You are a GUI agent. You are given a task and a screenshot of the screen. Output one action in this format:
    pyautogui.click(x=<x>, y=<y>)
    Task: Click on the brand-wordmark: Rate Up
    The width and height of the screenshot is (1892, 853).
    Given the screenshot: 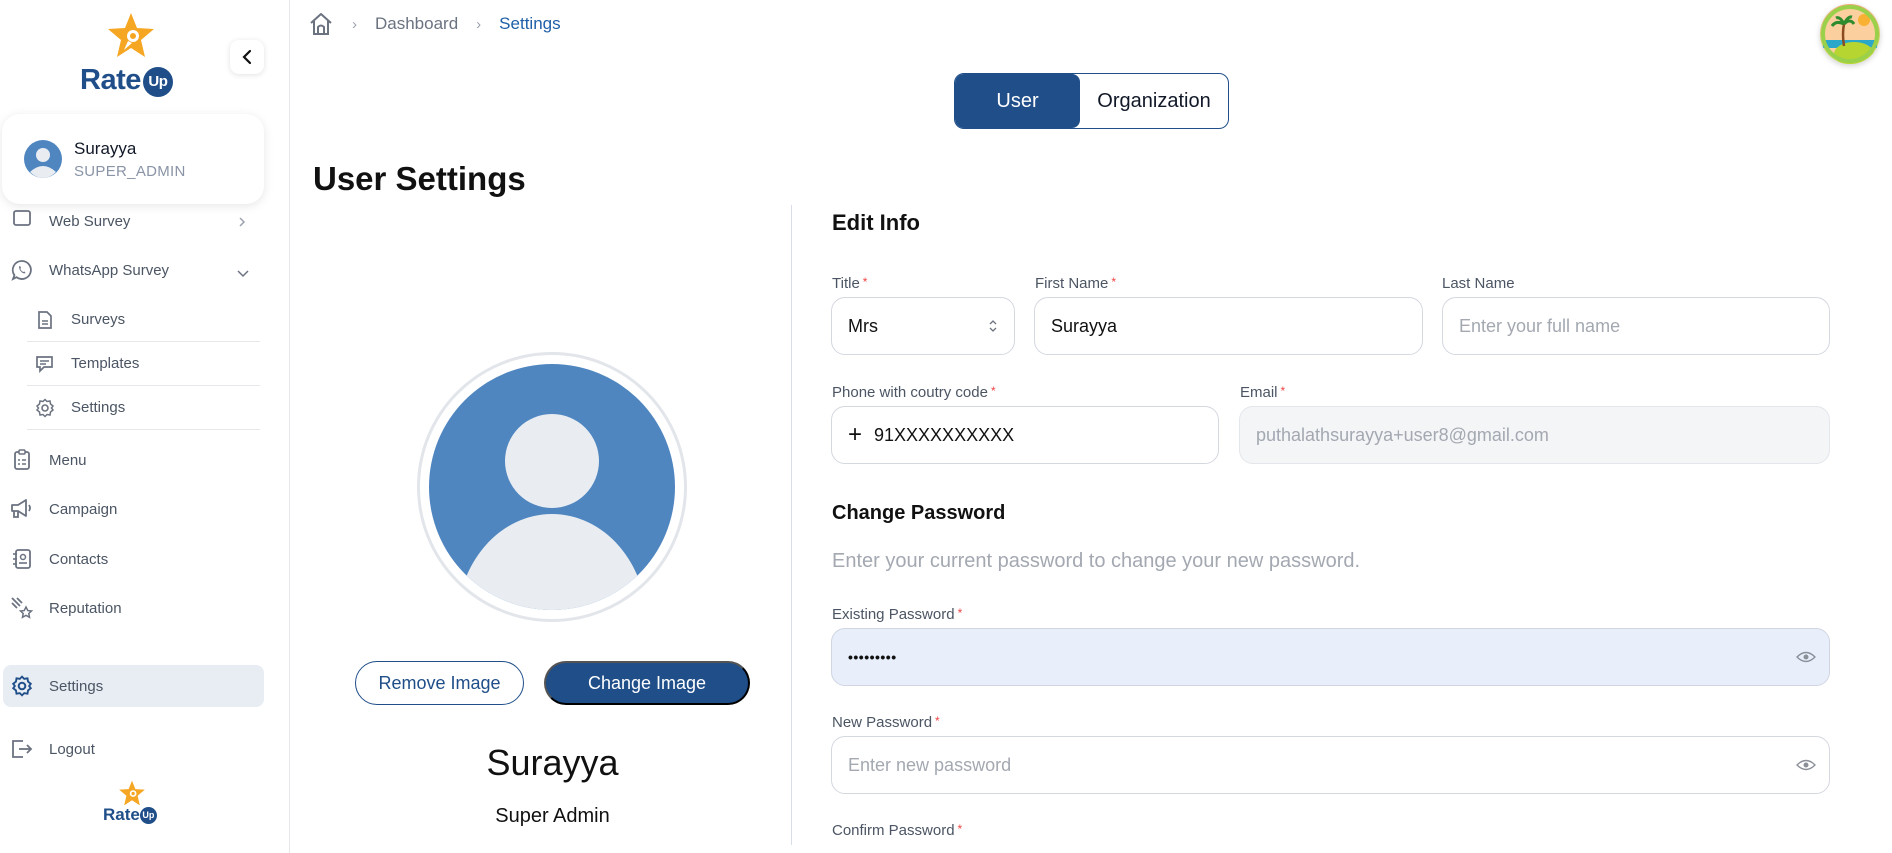 What is the action you would take?
    pyautogui.click(x=126, y=80)
    